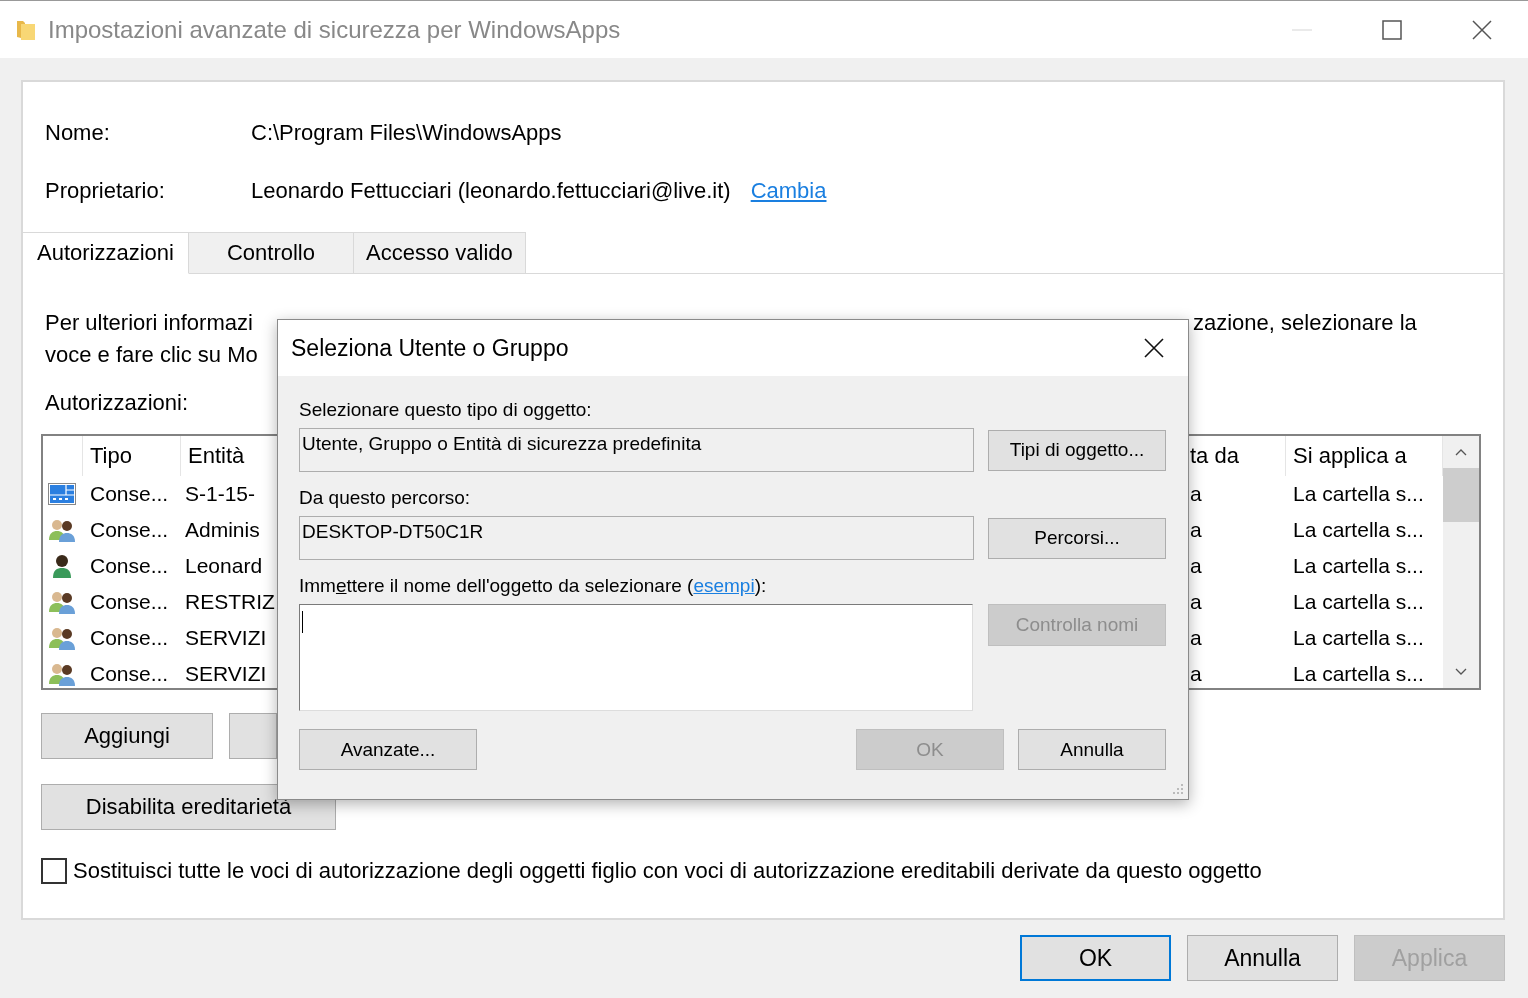  What do you see at coordinates (116, 403) in the screenshot?
I see `permissions-label: Autorizzazioni:` at bounding box center [116, 403].